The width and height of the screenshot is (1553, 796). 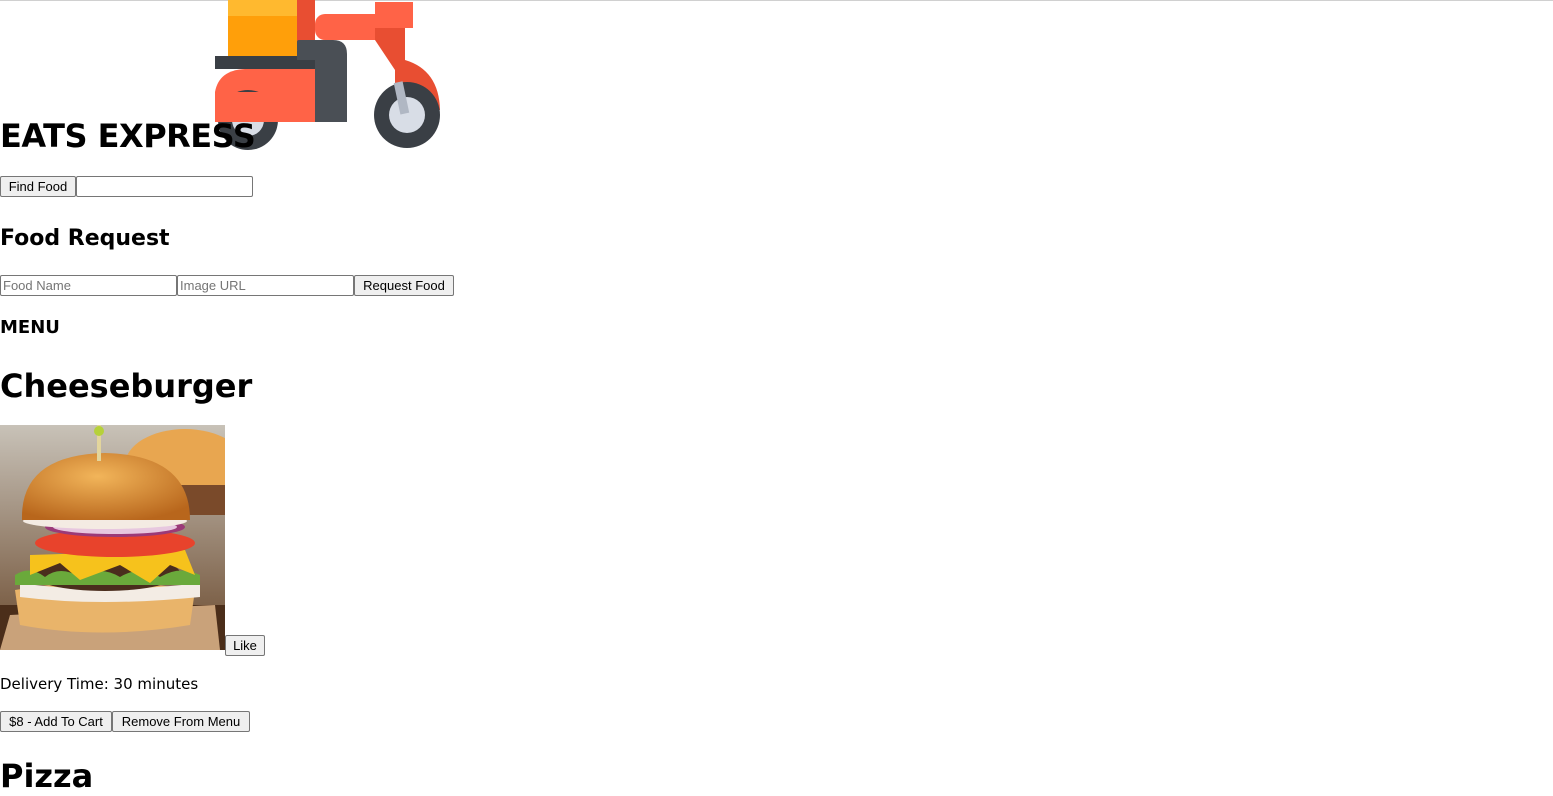 I want to click on like-button: Like, so click(x=245, y=645).